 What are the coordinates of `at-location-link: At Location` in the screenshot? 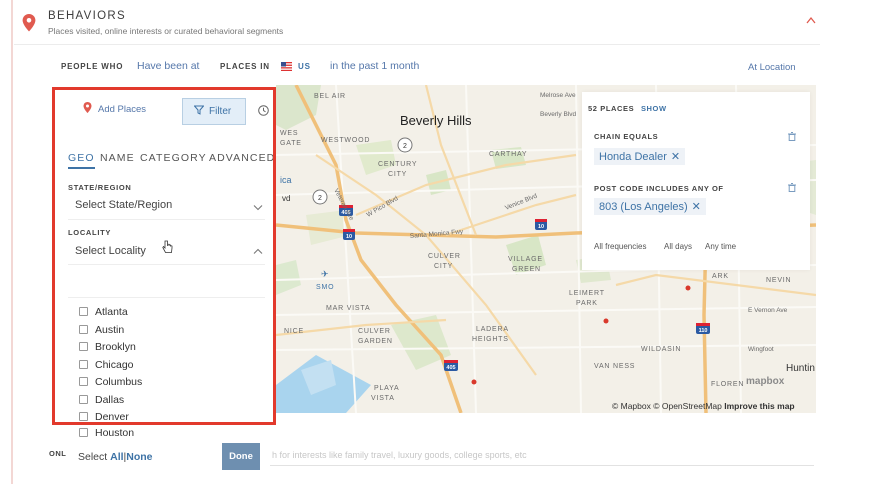 It's located at (772, 67).